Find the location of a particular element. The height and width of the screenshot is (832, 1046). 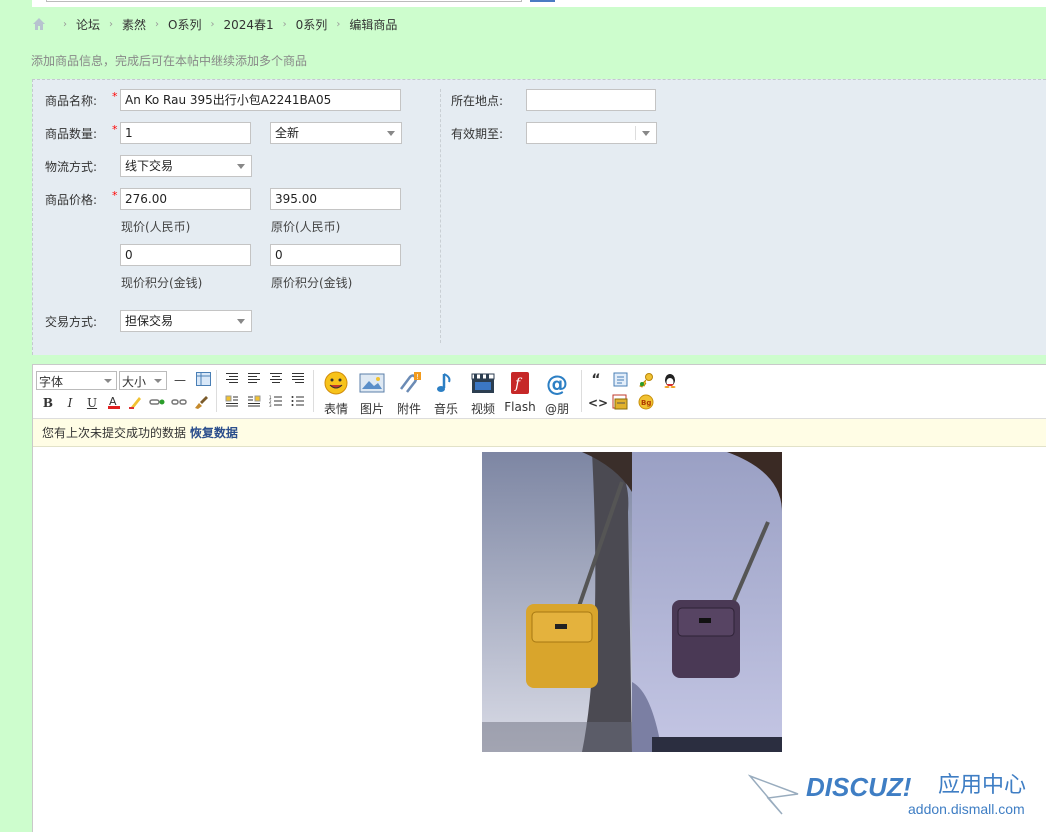

image-label: 图片 is located at coordinates (371, 409).